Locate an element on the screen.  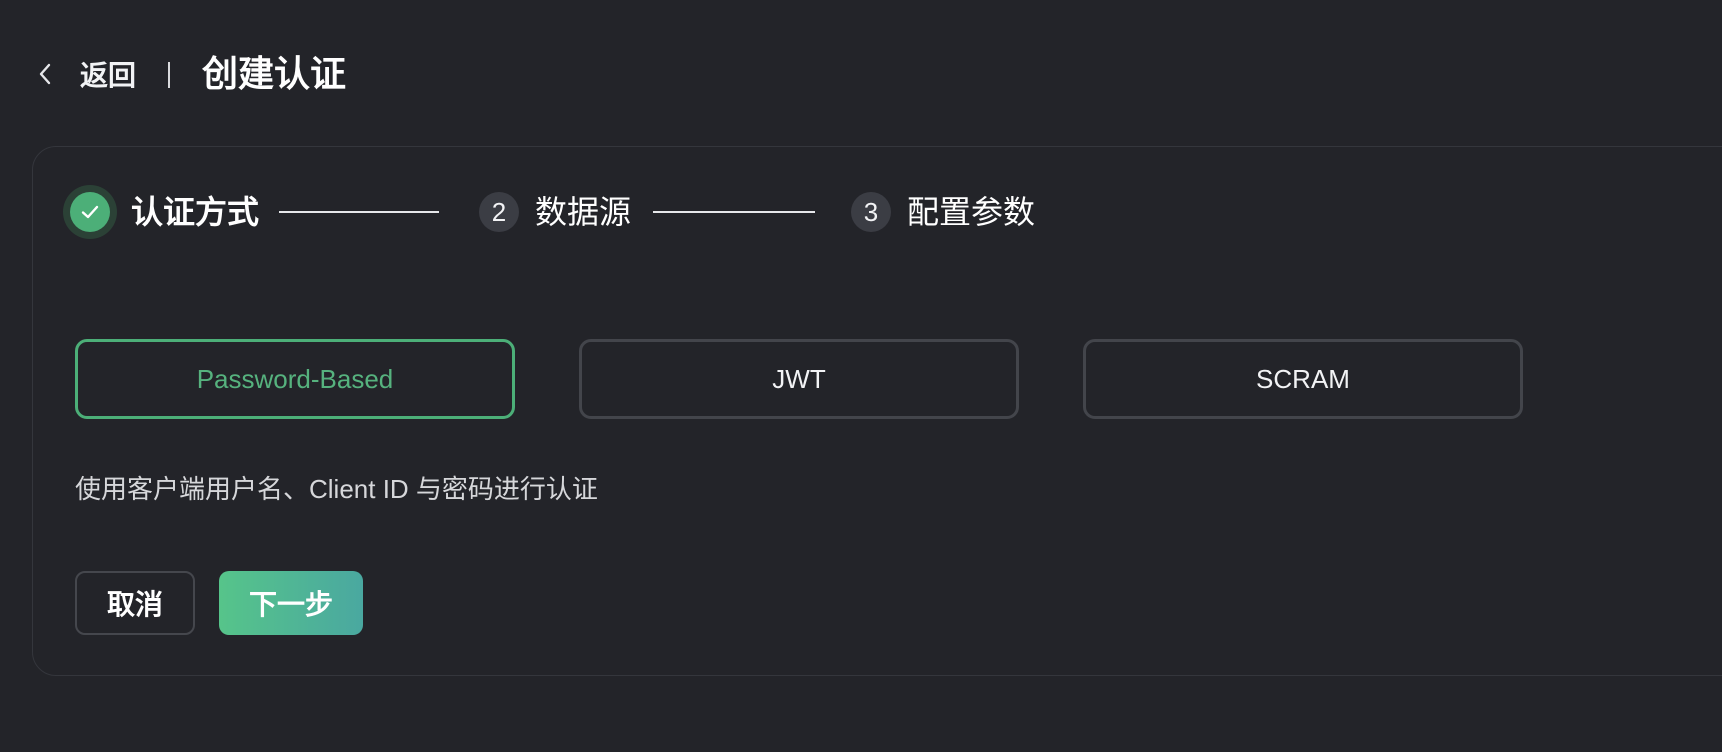
step-1-done-indicator is located at coordinates (90, 212).